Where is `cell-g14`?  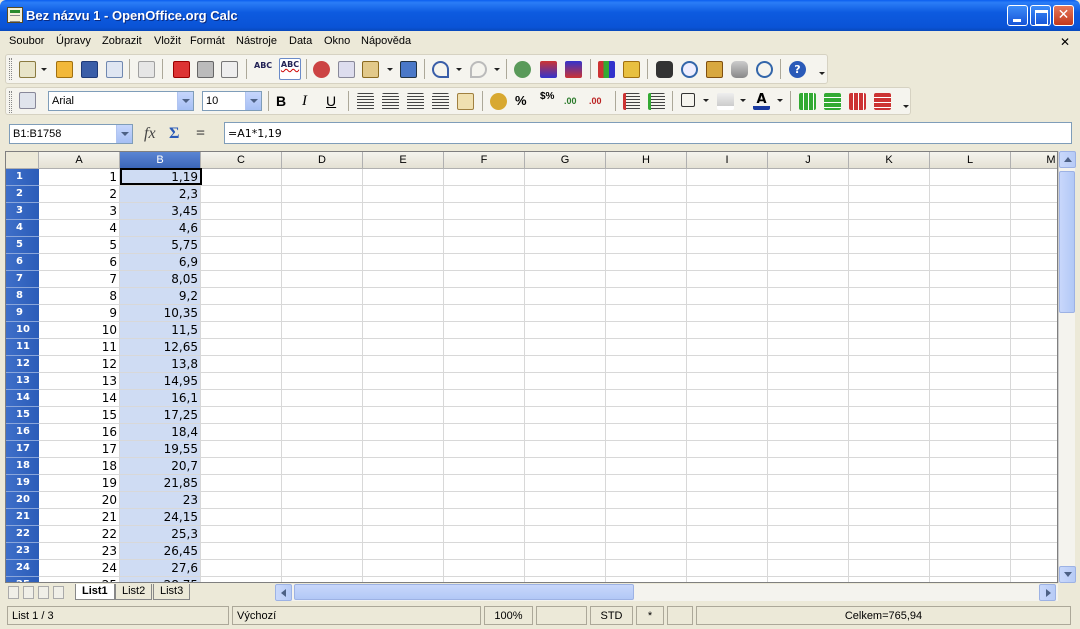 cell-g14 is located at coordinates (565, 398).